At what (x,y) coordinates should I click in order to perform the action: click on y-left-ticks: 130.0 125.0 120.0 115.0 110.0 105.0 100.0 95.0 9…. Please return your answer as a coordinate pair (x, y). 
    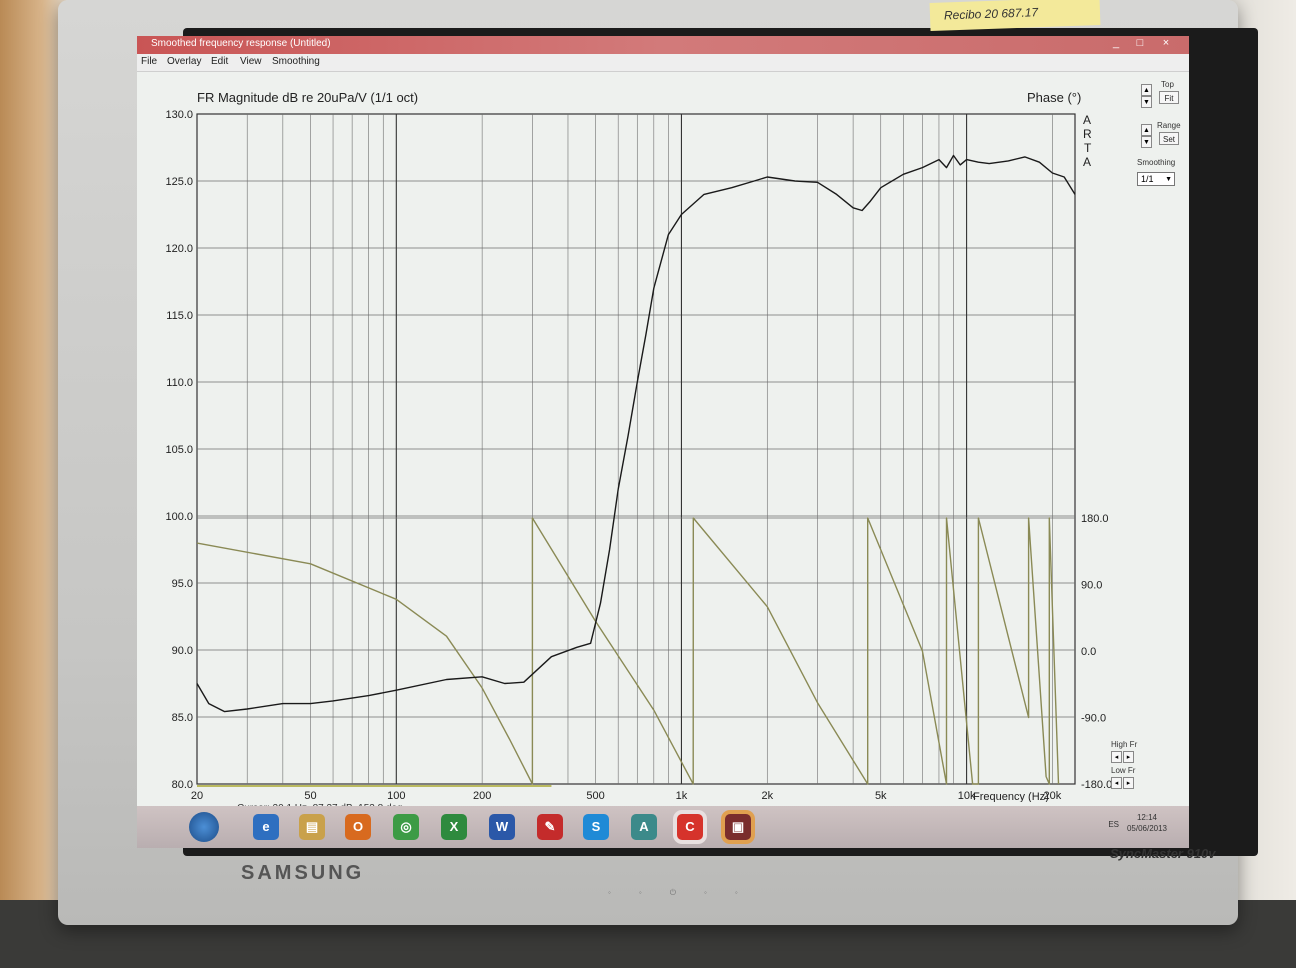
    Looking at the image, I should click on (179, 450).